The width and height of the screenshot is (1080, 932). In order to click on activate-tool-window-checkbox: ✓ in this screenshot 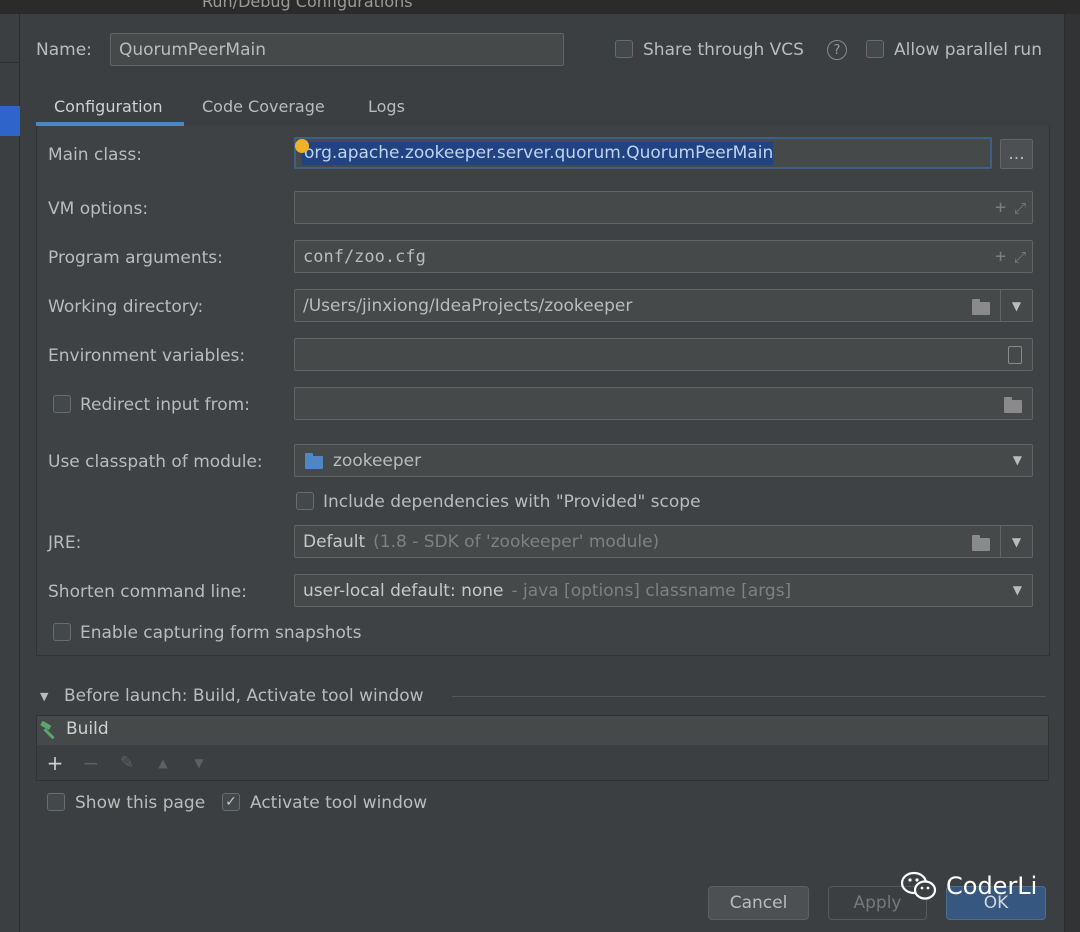, I will do `click(231, 802)`.